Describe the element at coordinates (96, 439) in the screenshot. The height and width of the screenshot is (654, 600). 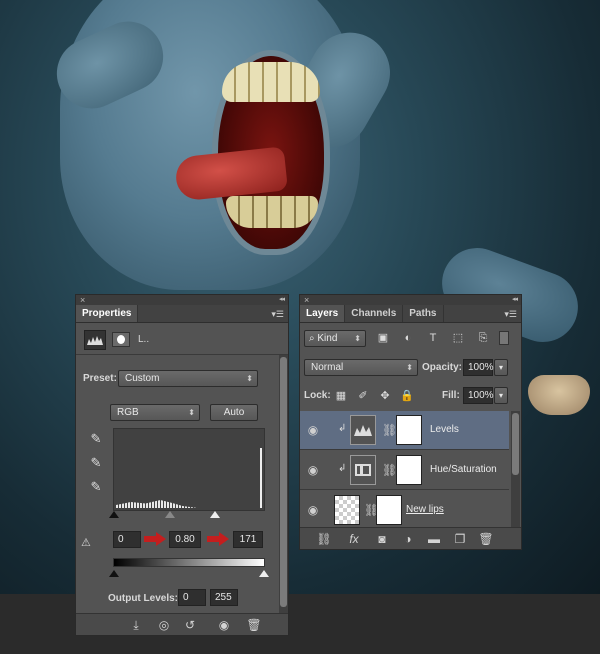
I see `black-eyedropper-icon: ✎` at that location.